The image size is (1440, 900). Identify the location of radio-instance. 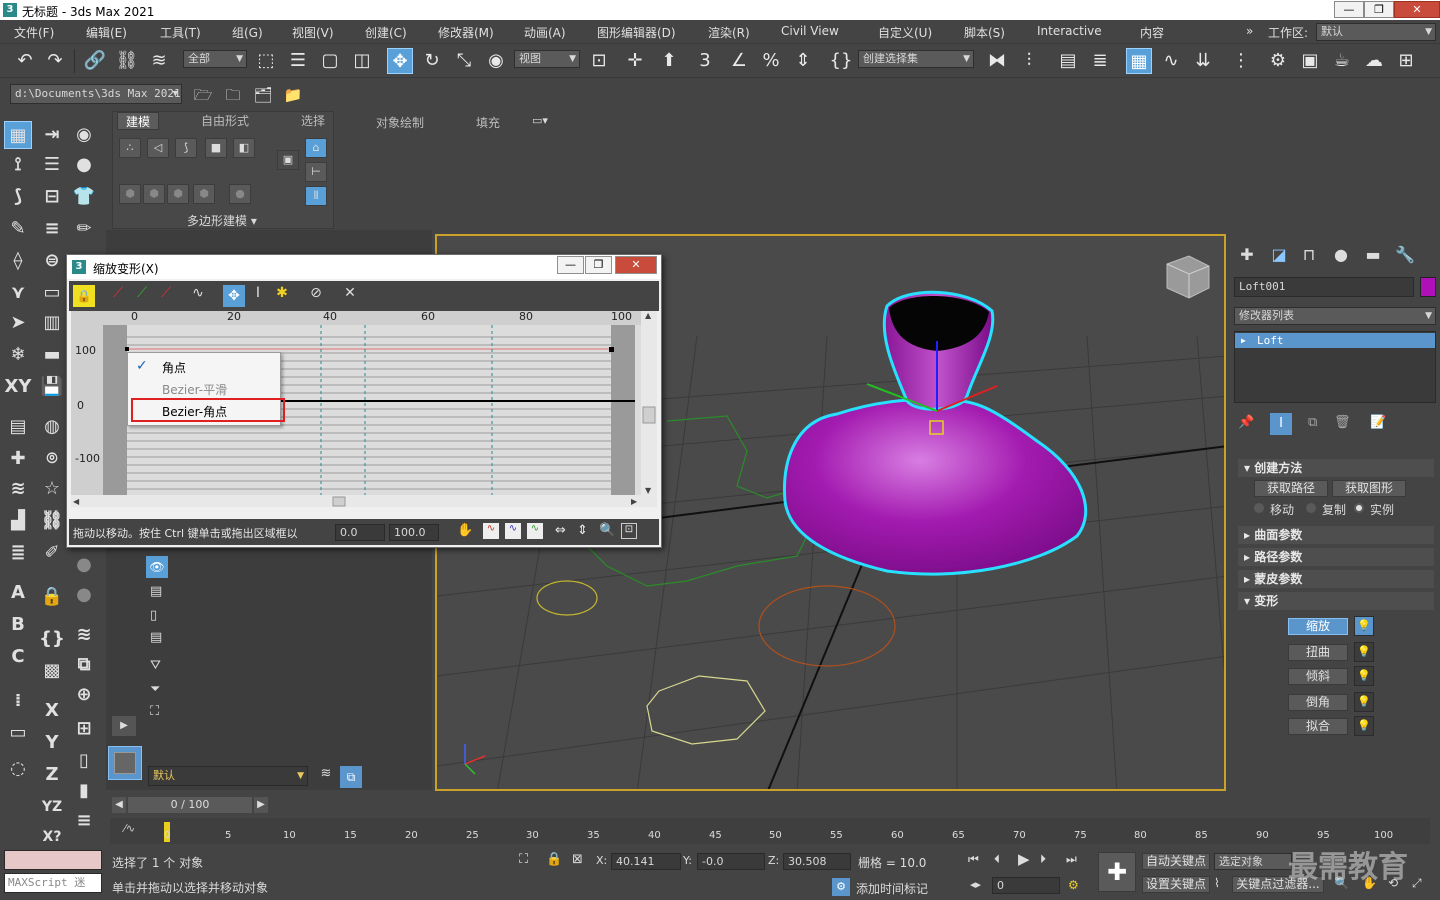
(1359, 508).